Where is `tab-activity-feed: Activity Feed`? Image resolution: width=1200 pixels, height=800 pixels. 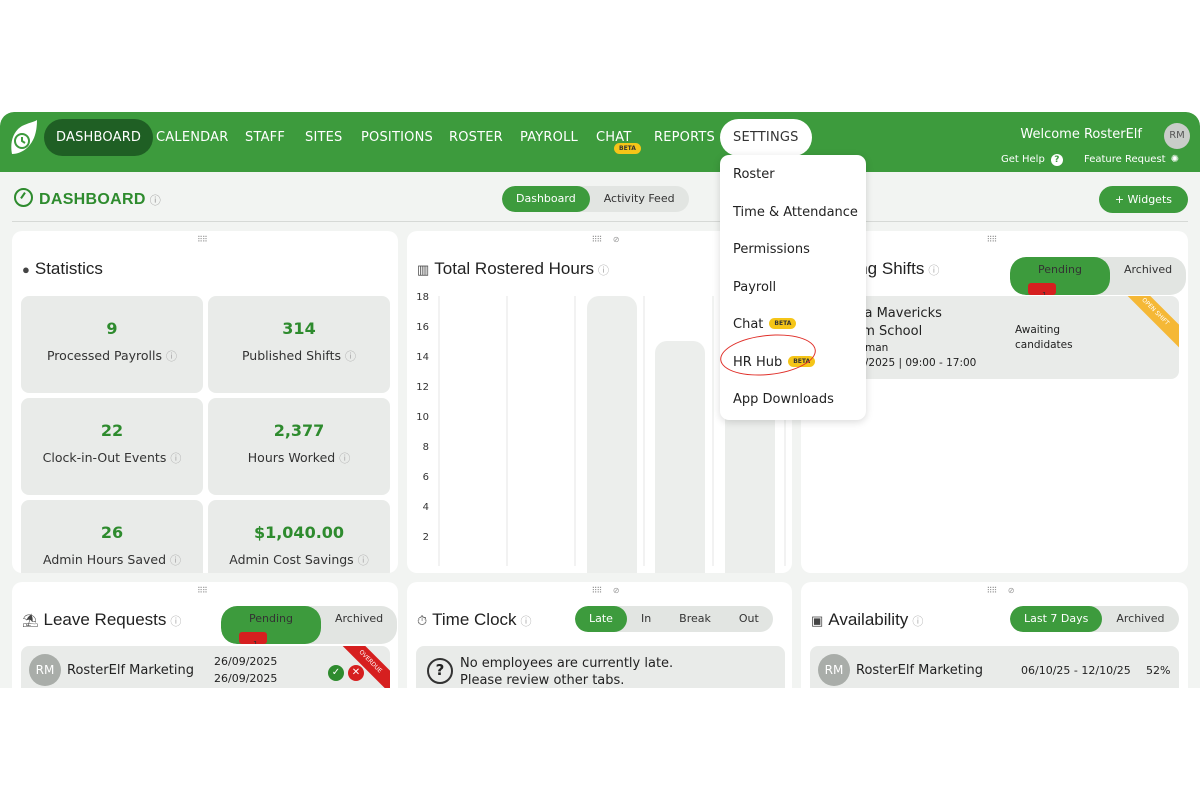
tab-activity-feed: Activity Feed is located at coordinates (639, 199).